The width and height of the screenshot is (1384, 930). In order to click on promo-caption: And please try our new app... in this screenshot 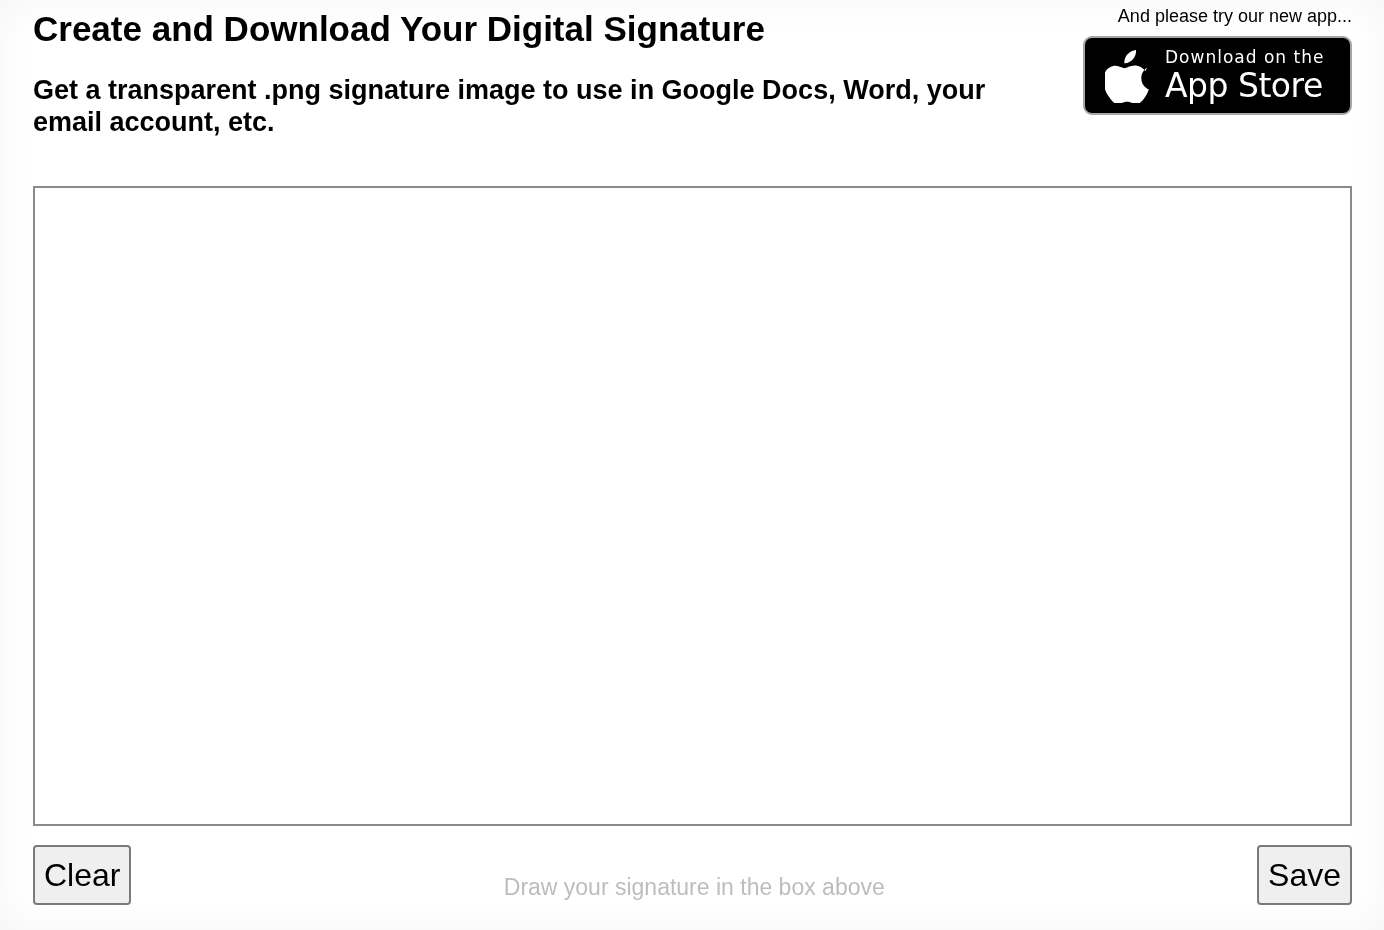, I will do `click(1234, 16)`.